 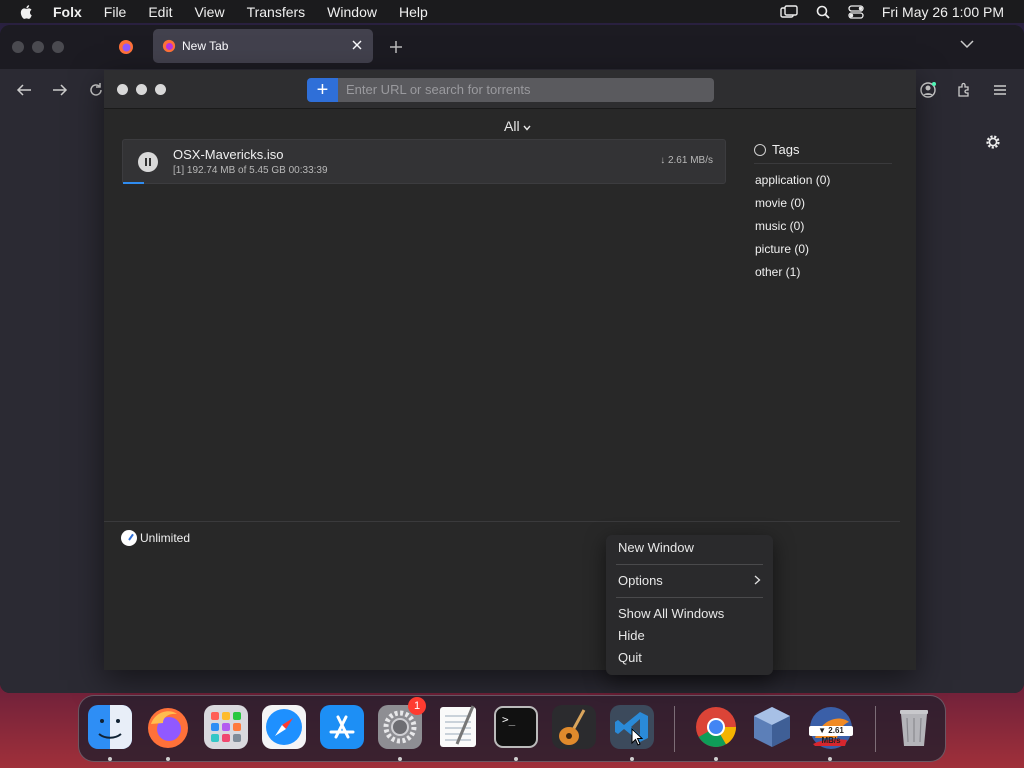 I want to click on speed-limit-control: Unlimited, so click(x=155, y=538).